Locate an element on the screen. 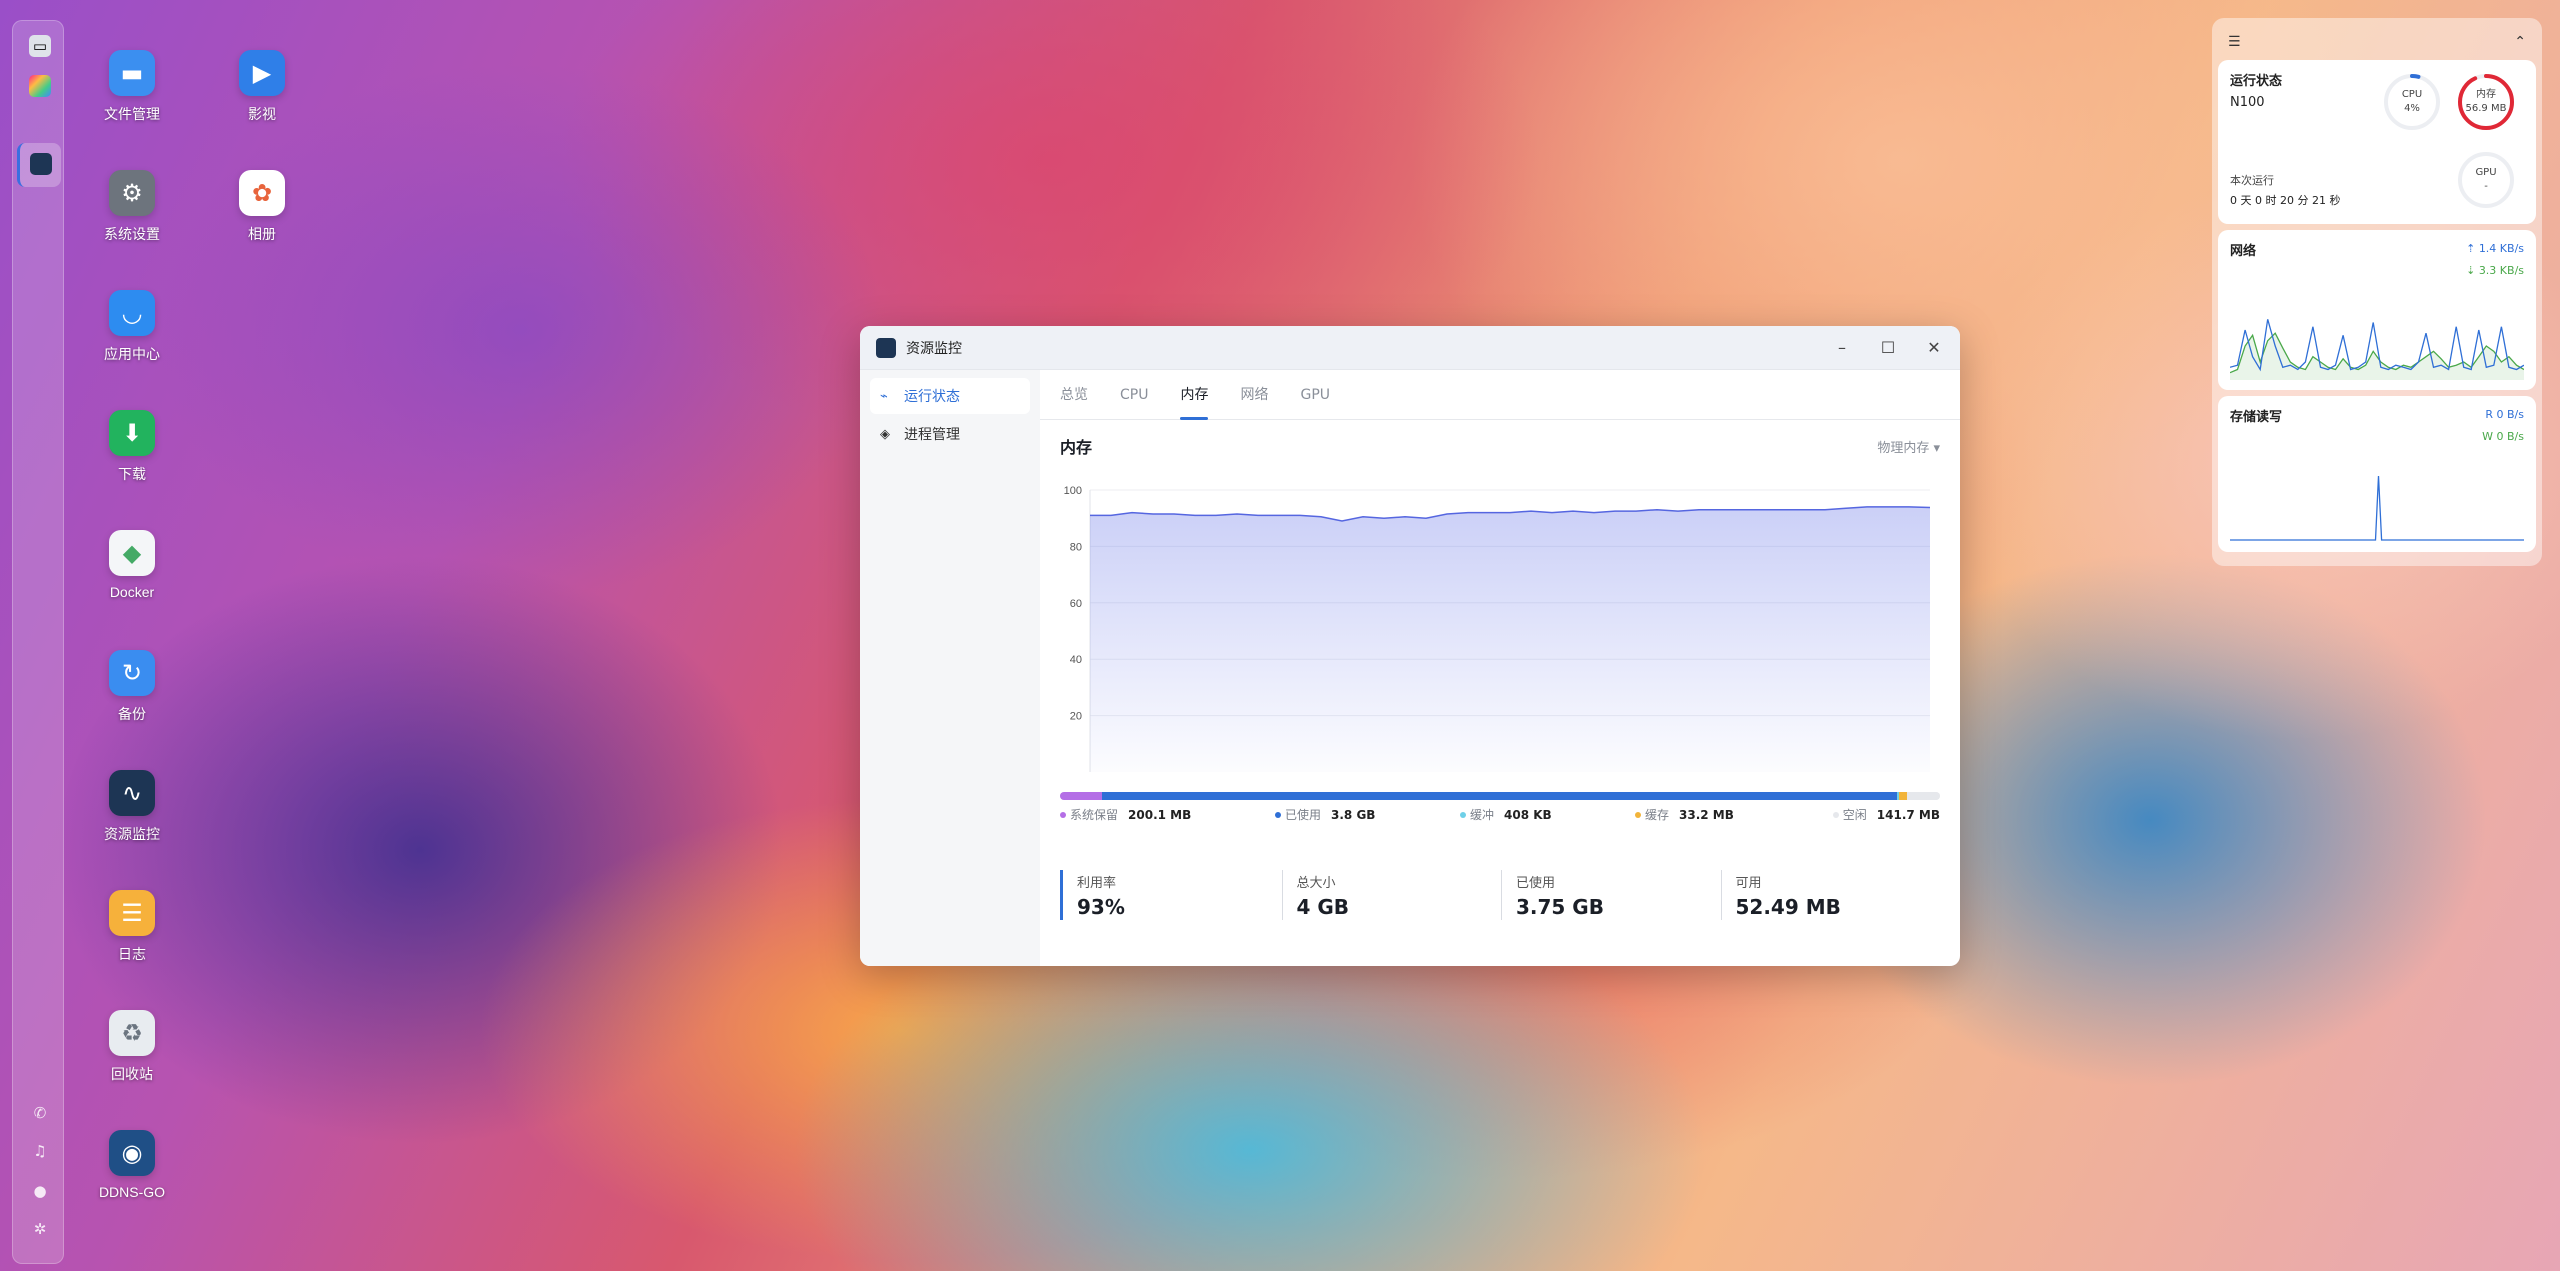 The width and height of the screenshot is (2560, 1271). legend-item: 缓存 33.2 MB is located at coordinates (1727, 814).